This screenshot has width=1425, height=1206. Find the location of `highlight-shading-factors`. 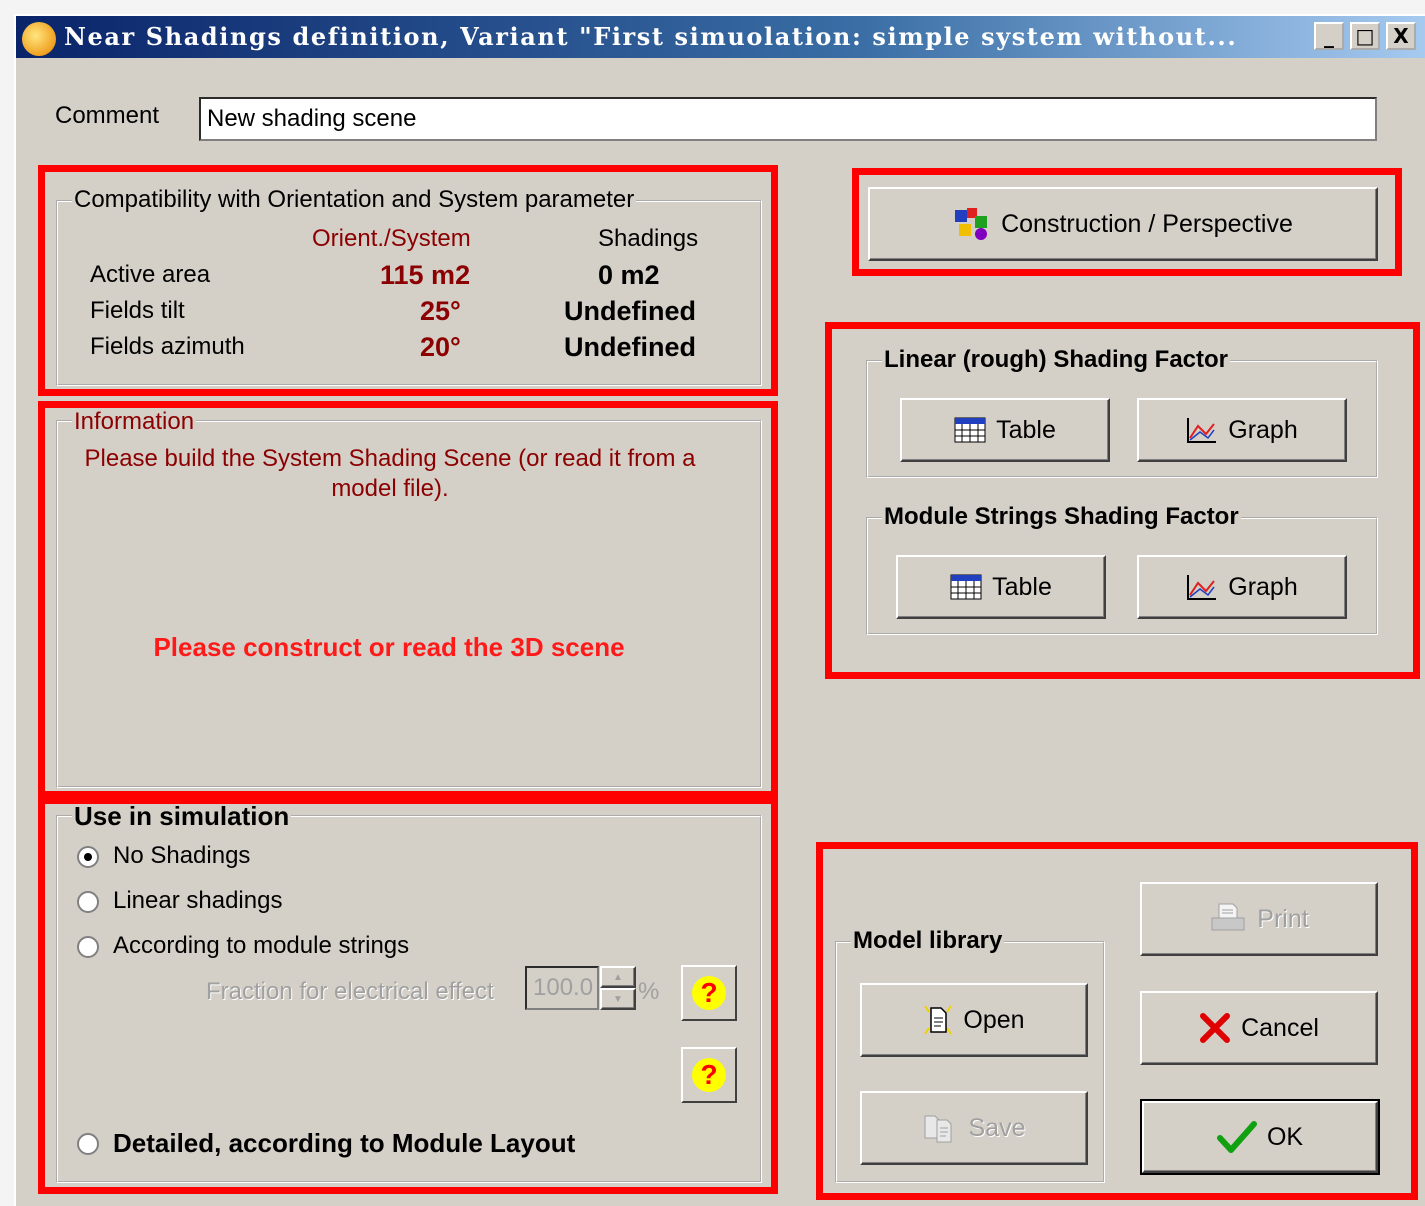

highlight-shading-factors is located at coordinates (1122, 500).